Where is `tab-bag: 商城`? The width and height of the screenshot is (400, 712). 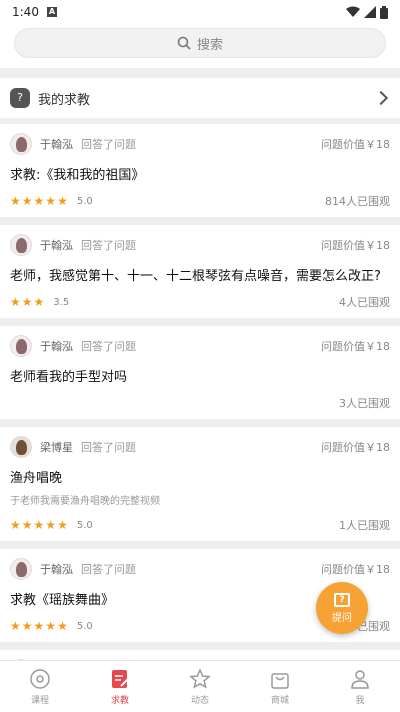 tab-bag: 商城 is located at coordinates (280, 686).